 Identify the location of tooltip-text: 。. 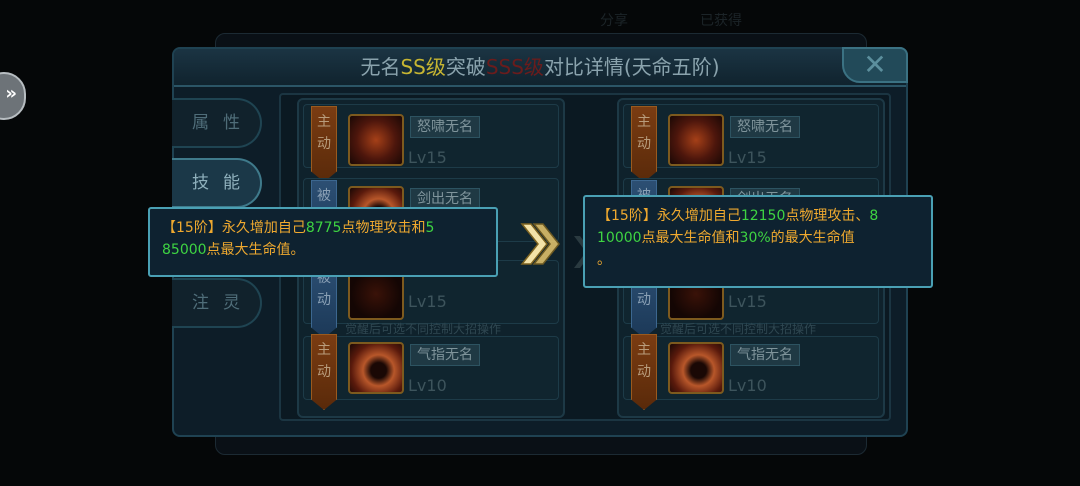
(604, 260).